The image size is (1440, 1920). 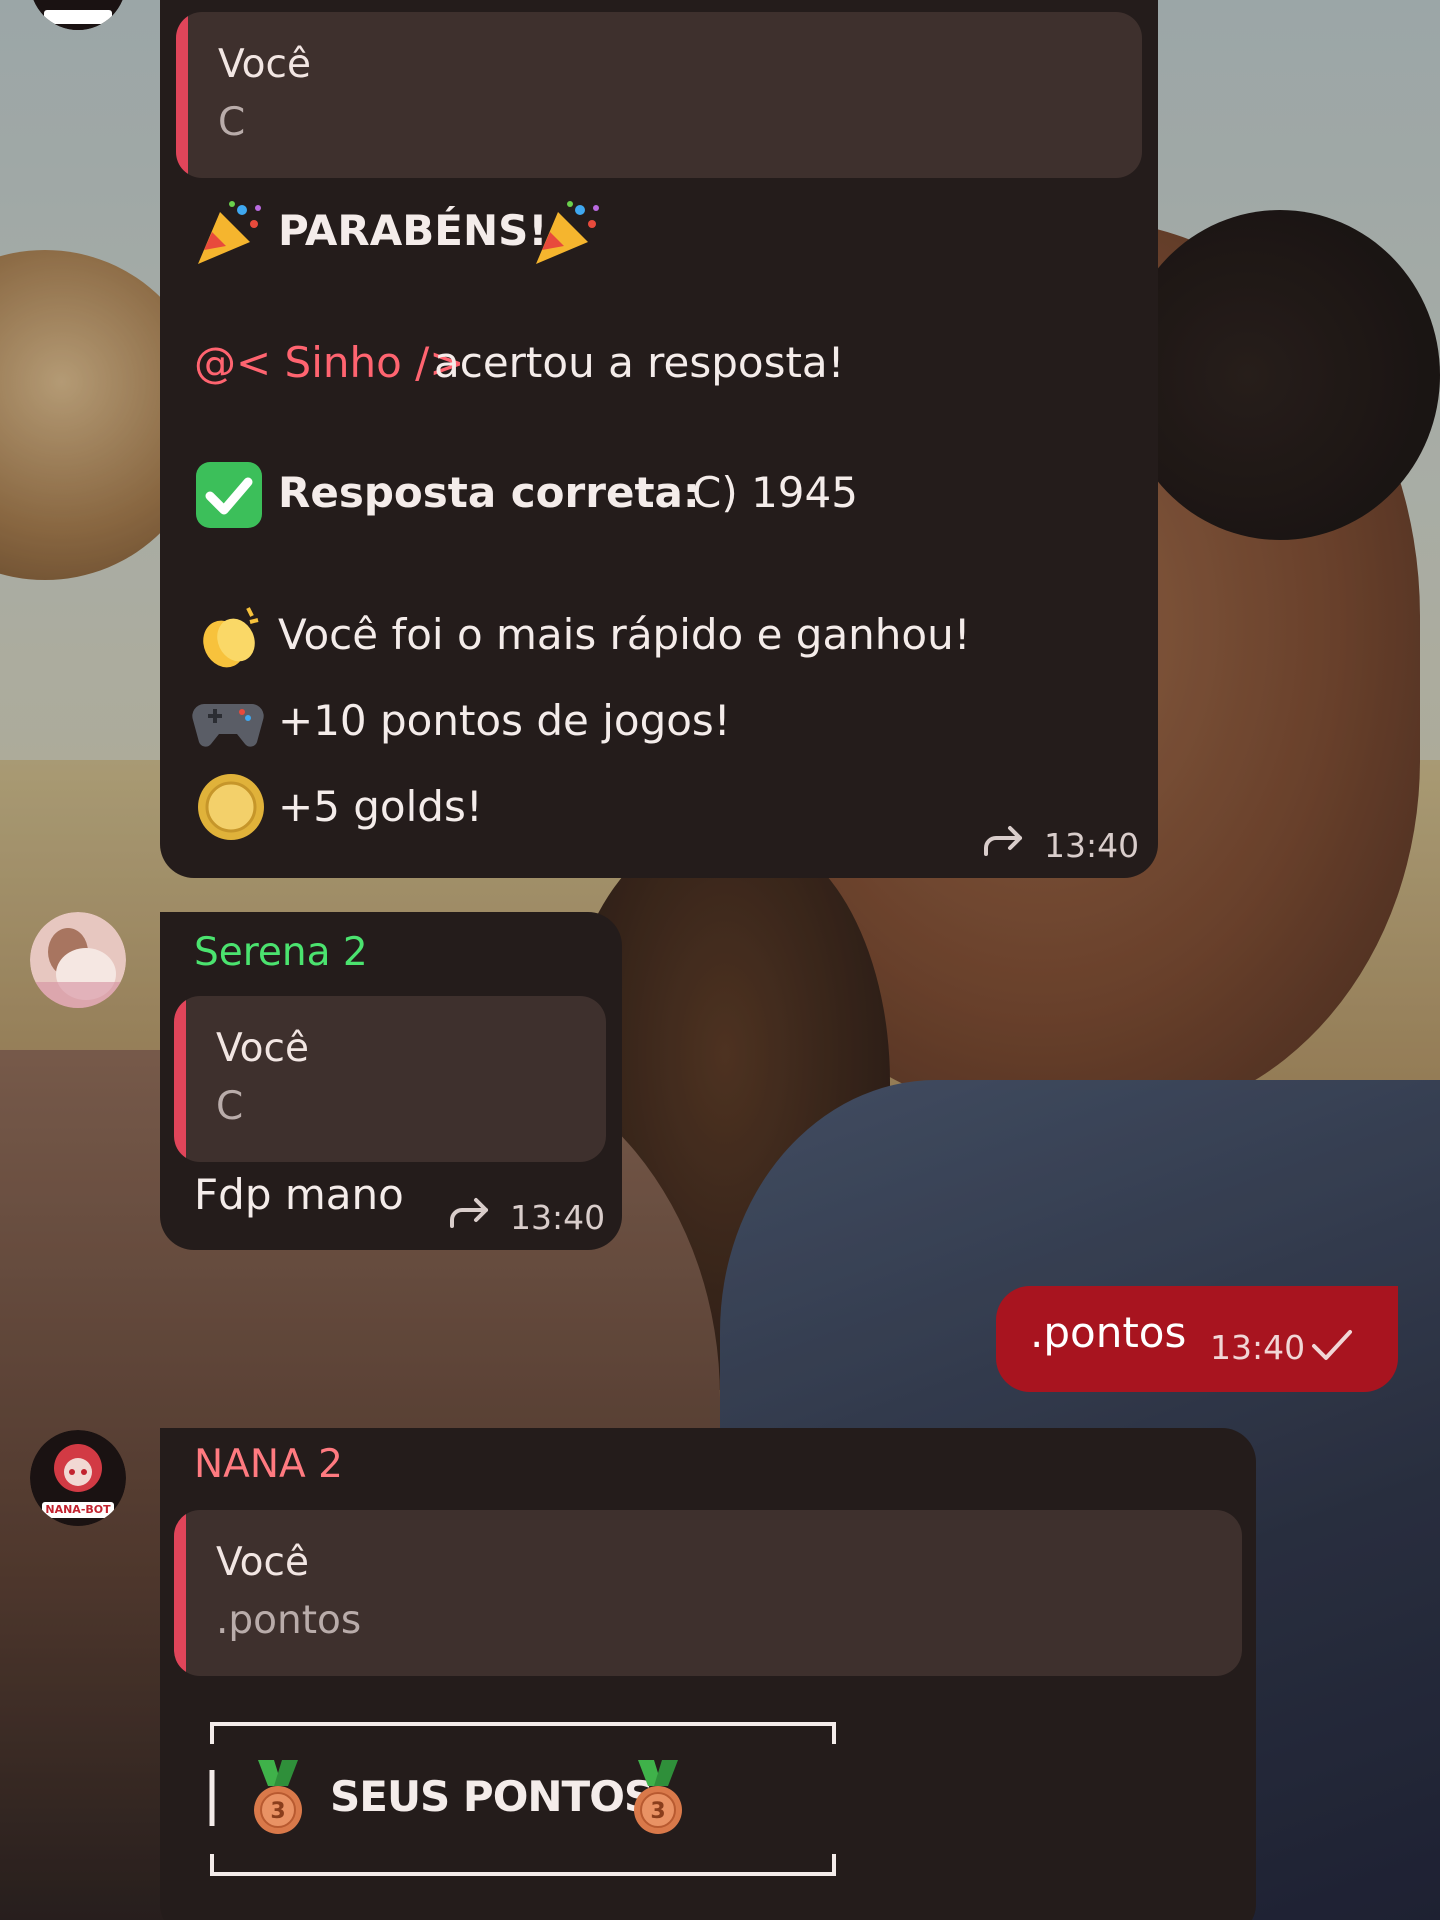 I want to click on coin-icon, so click(x=231, y=809).